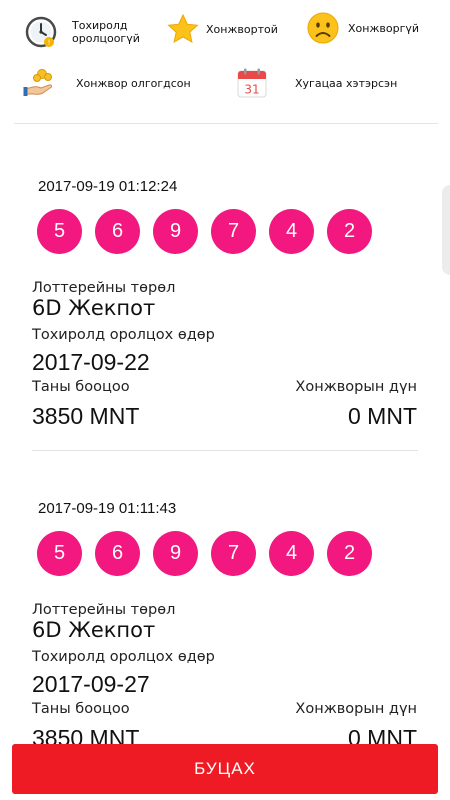  I want to click on legend-item-no-win: Хонжворгүй, so click(362, 28).